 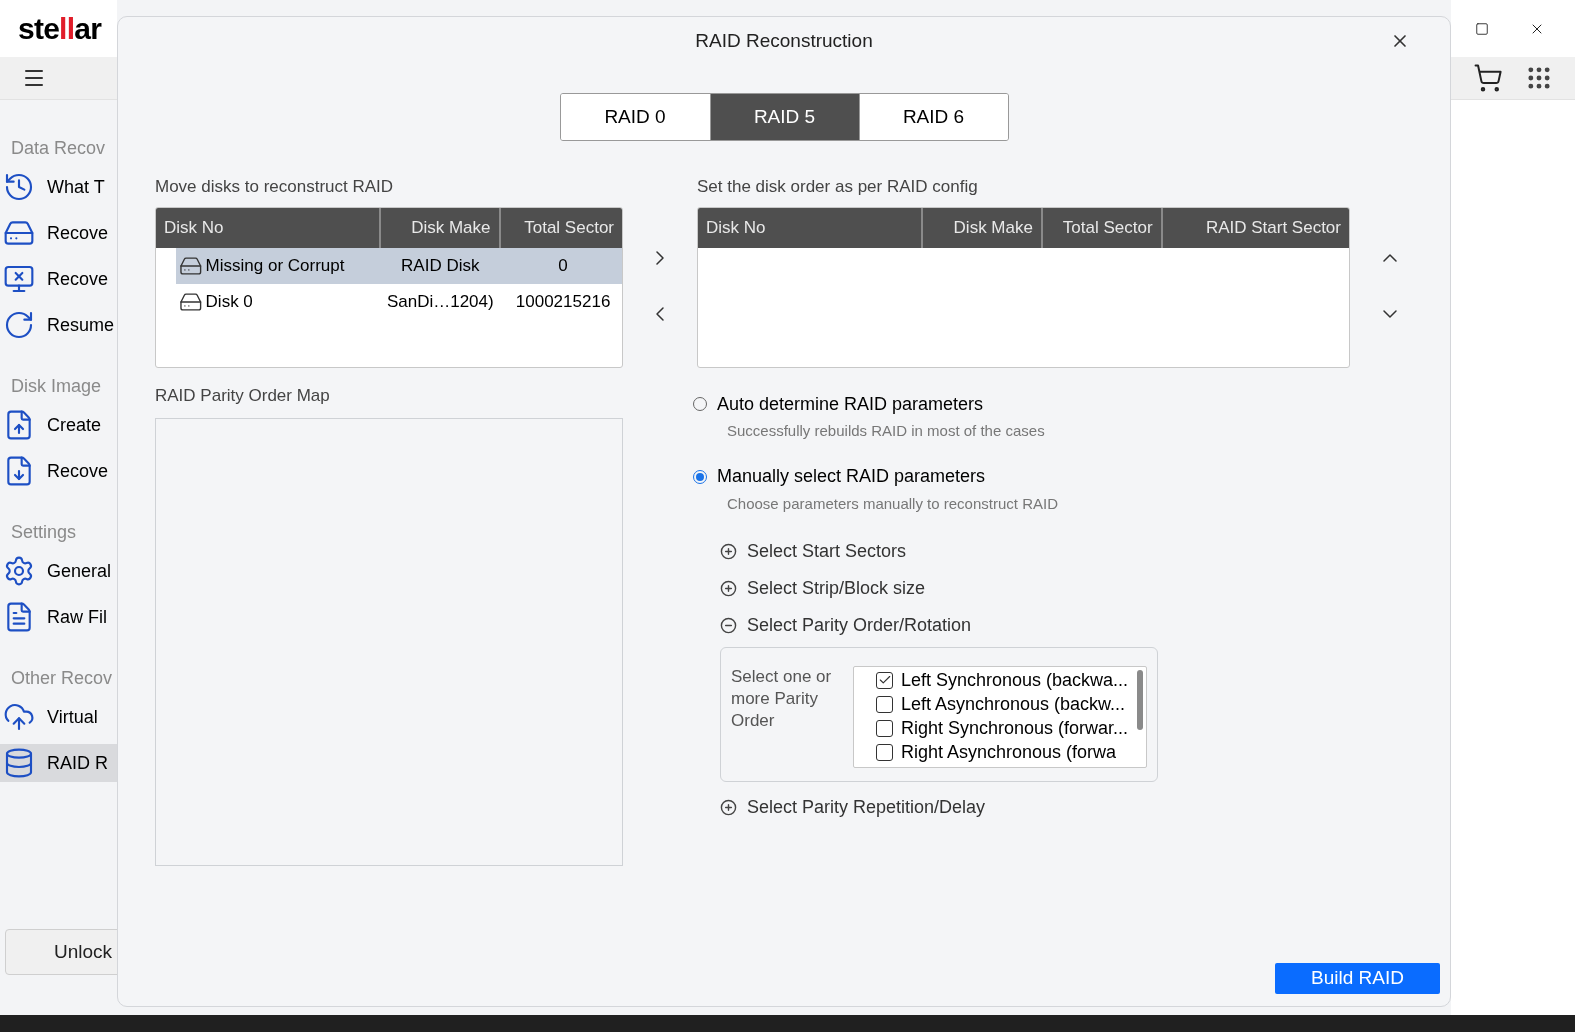 I want to click on option-description: Choose parameters manually to reconstruct RAID, so click(x=892, y=503).